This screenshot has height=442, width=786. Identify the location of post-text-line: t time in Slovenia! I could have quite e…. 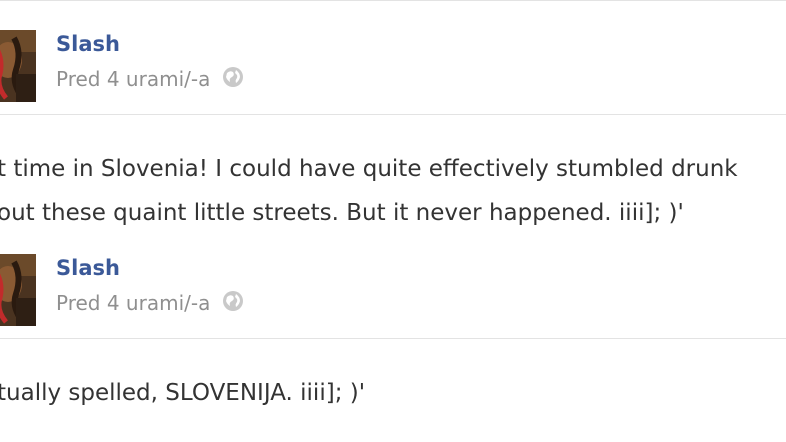
(369, 169).